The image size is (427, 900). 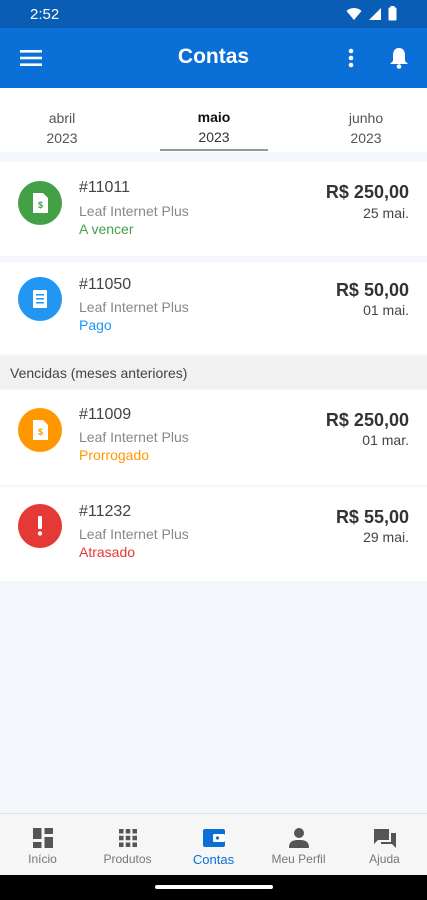 I want to click on bill-status: A vencer, so click(x=106, y=229).